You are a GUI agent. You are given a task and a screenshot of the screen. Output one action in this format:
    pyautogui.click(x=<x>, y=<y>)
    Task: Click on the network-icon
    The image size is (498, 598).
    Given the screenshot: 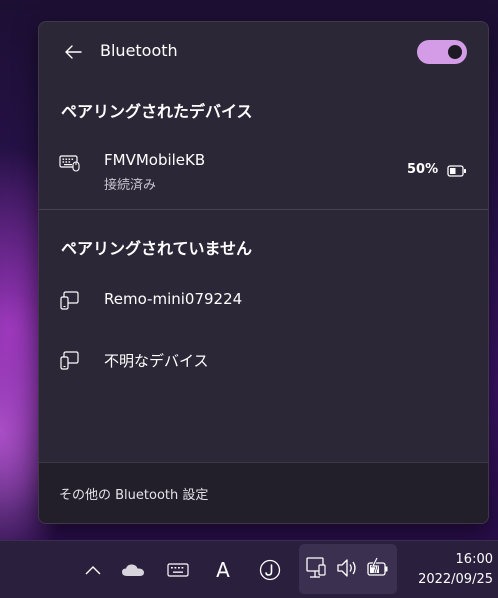 What is the action you would take?
    pyautogui.click(x=316, y=570)
    